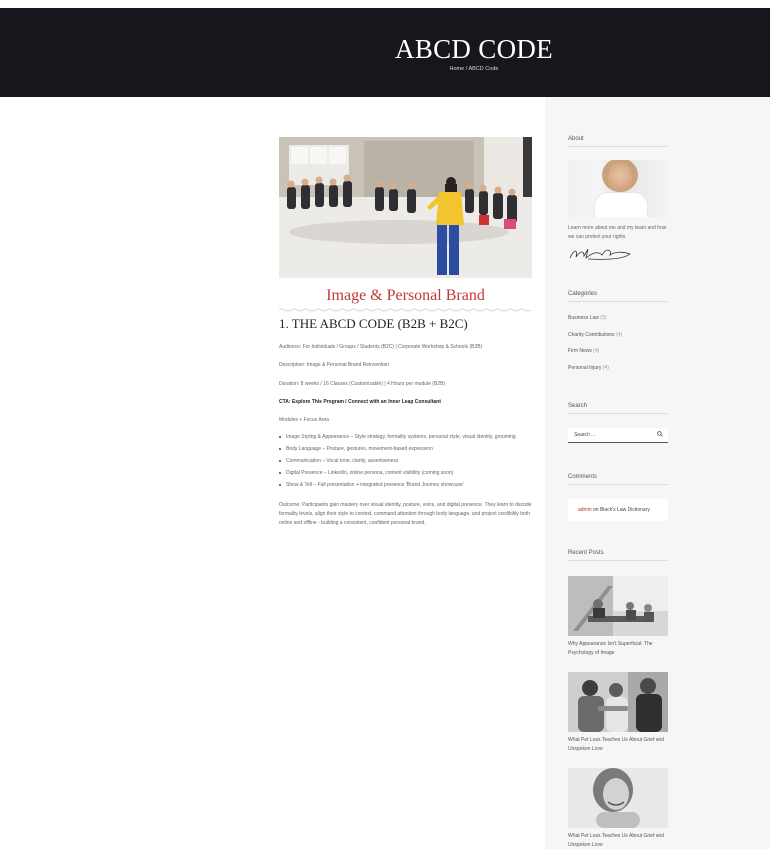  Describe the element at coordinates (591, 335) in the screenshot. I see `category-label: Charity Contributions` at that location.